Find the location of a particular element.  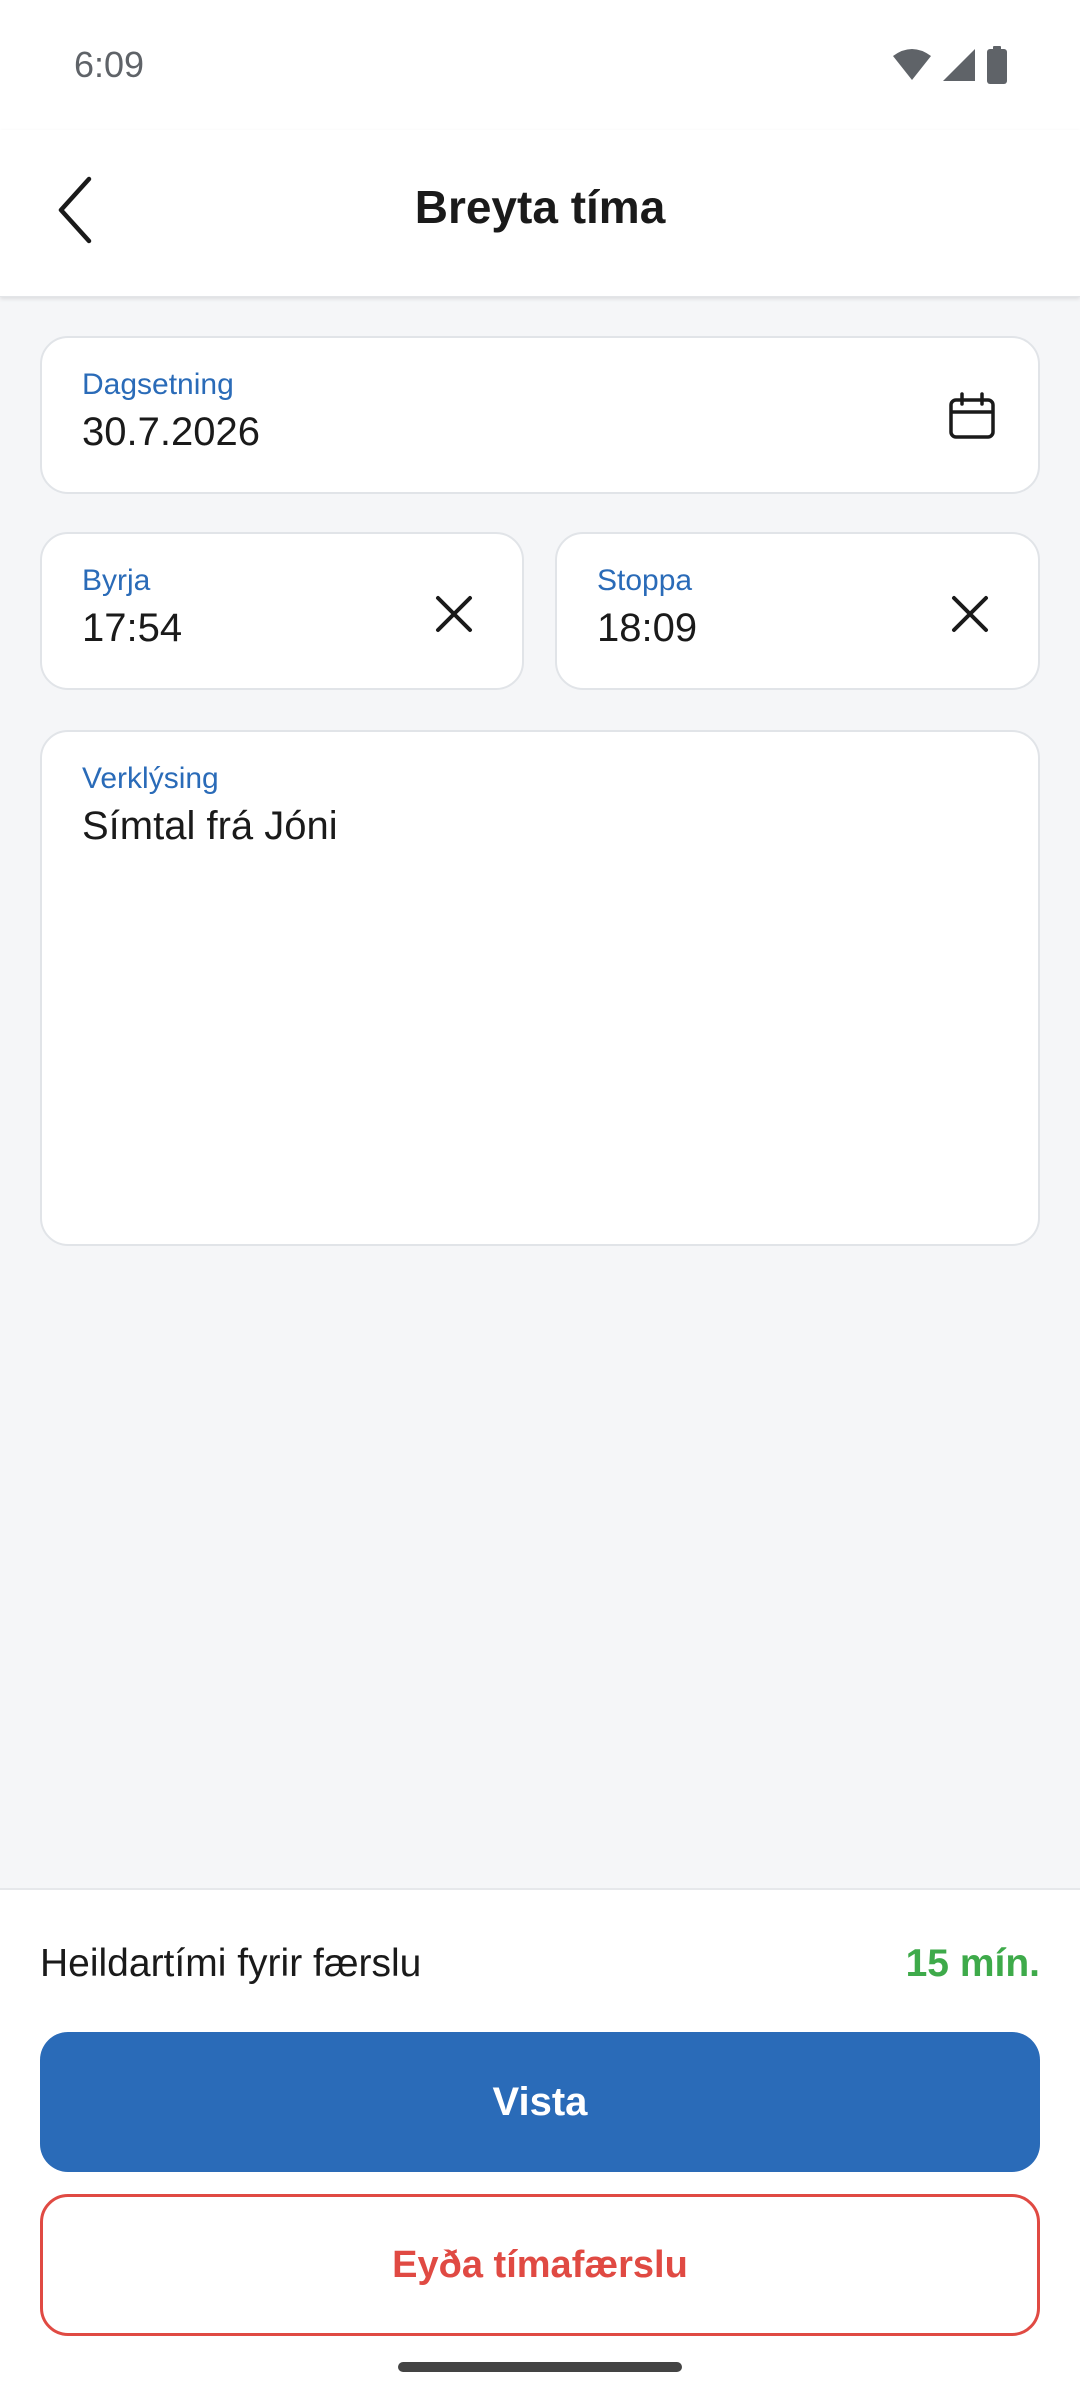

start-time-label: Byrja is located at coordinates (116, 580).